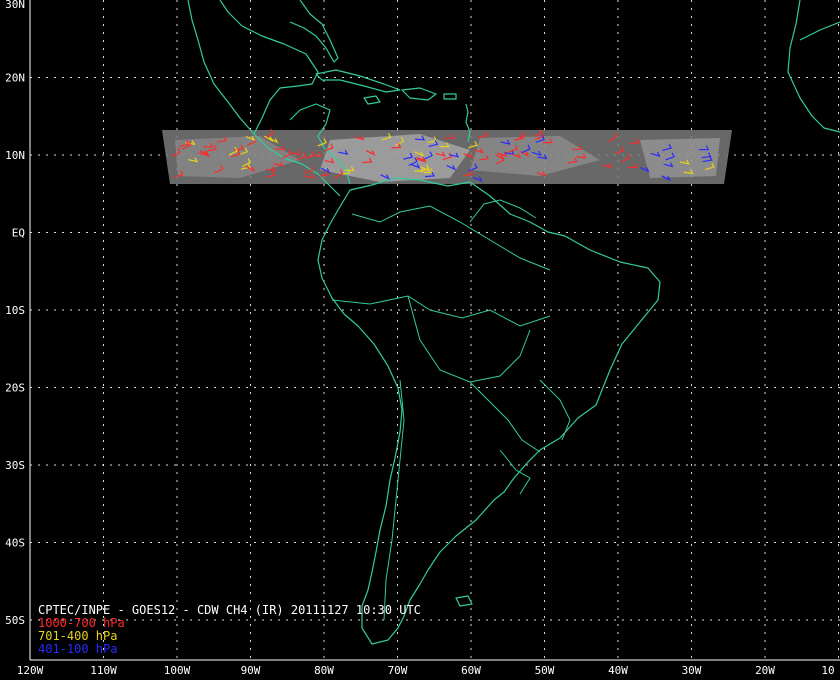  What do you see at coordinates (177, 670) in the screenshot?
I see `longitude-label: 100W` at bounding box center [177, 670].